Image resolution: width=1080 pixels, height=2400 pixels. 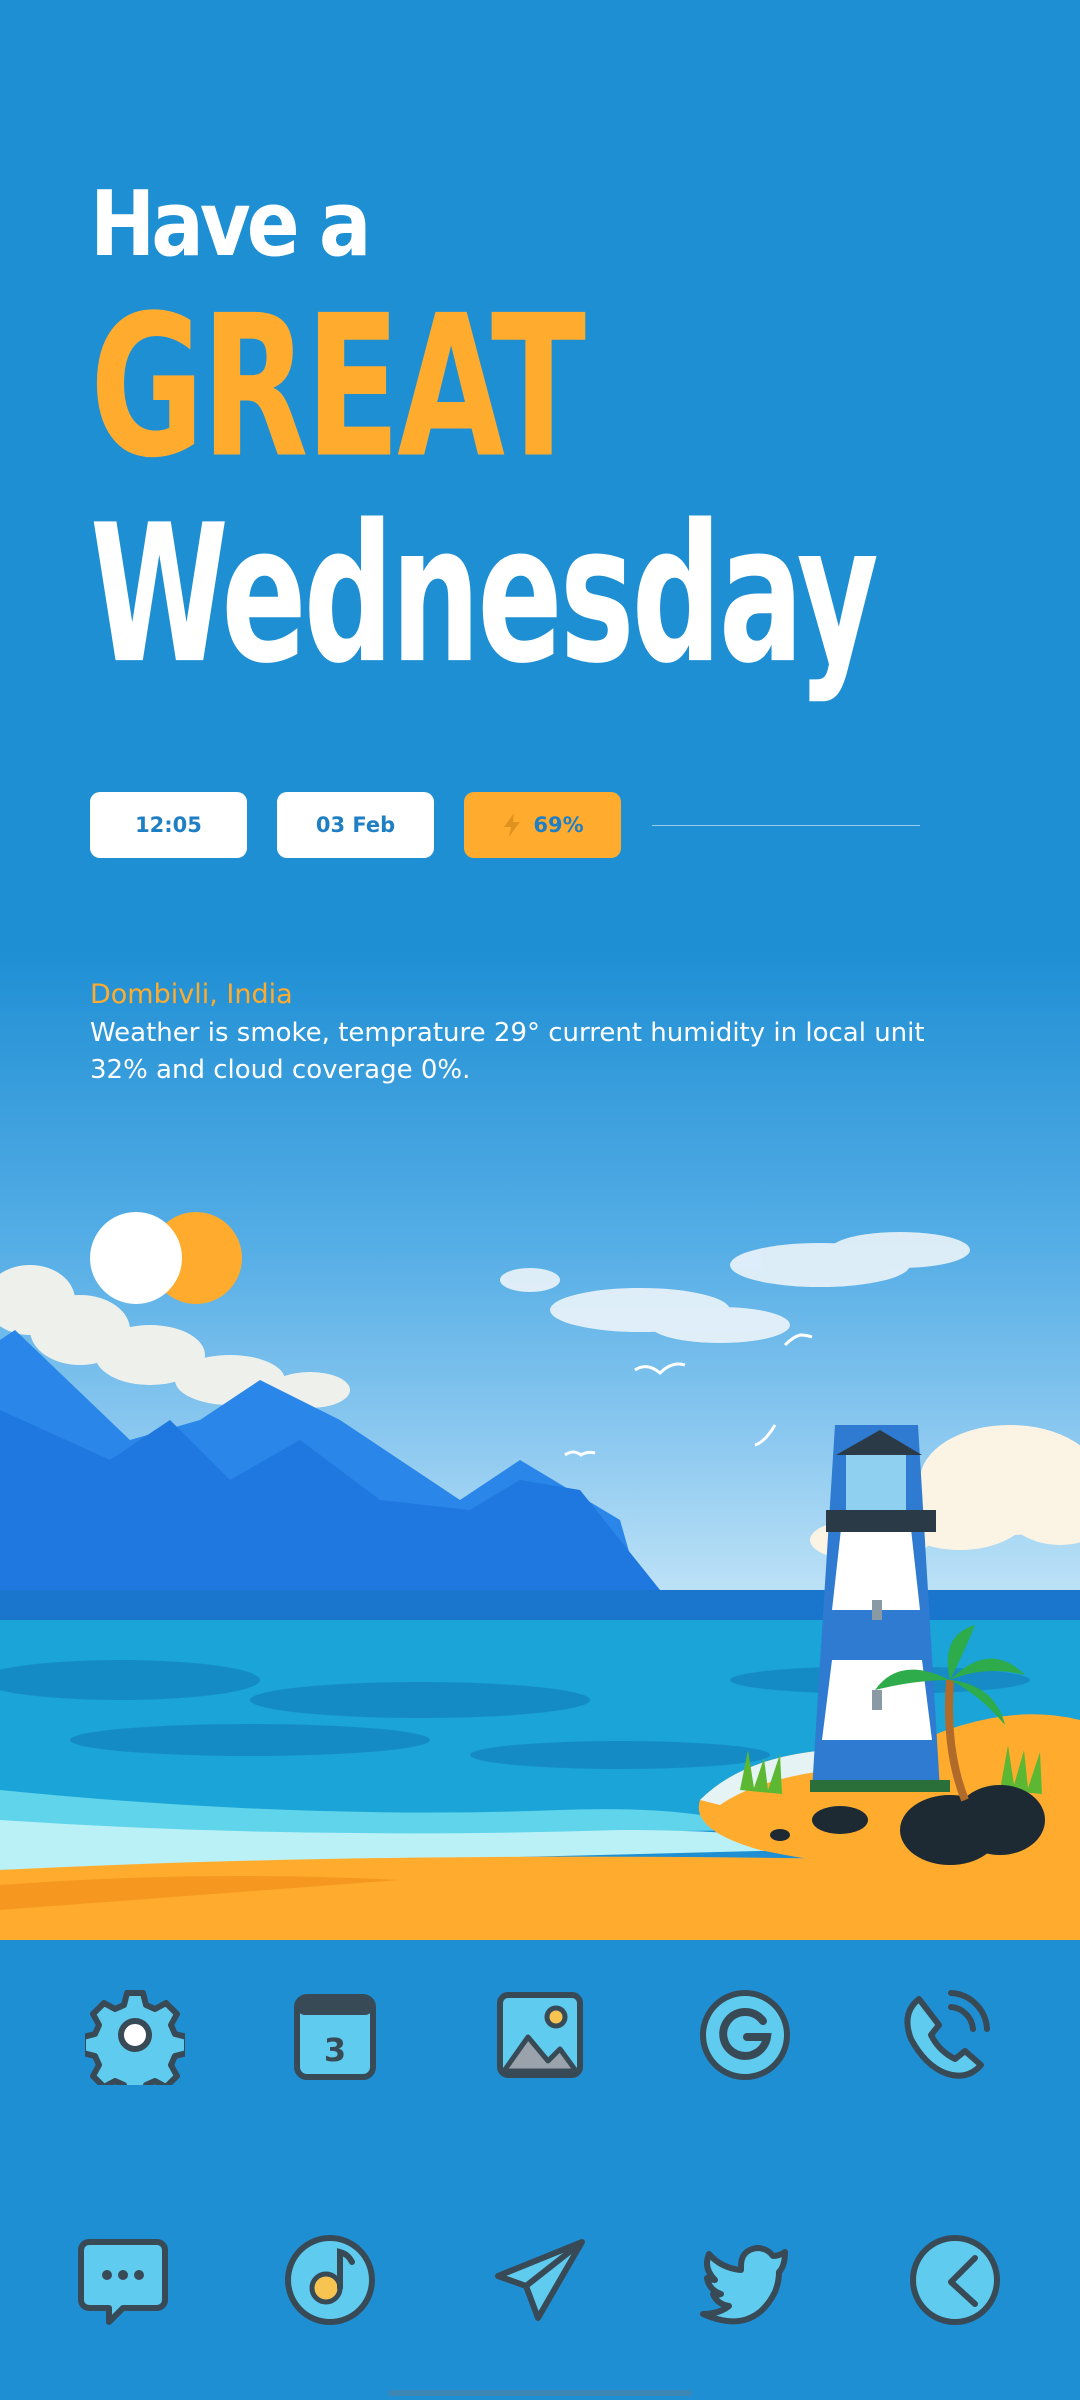 I want to click on app-twitter, so click(x=745, y=2280).